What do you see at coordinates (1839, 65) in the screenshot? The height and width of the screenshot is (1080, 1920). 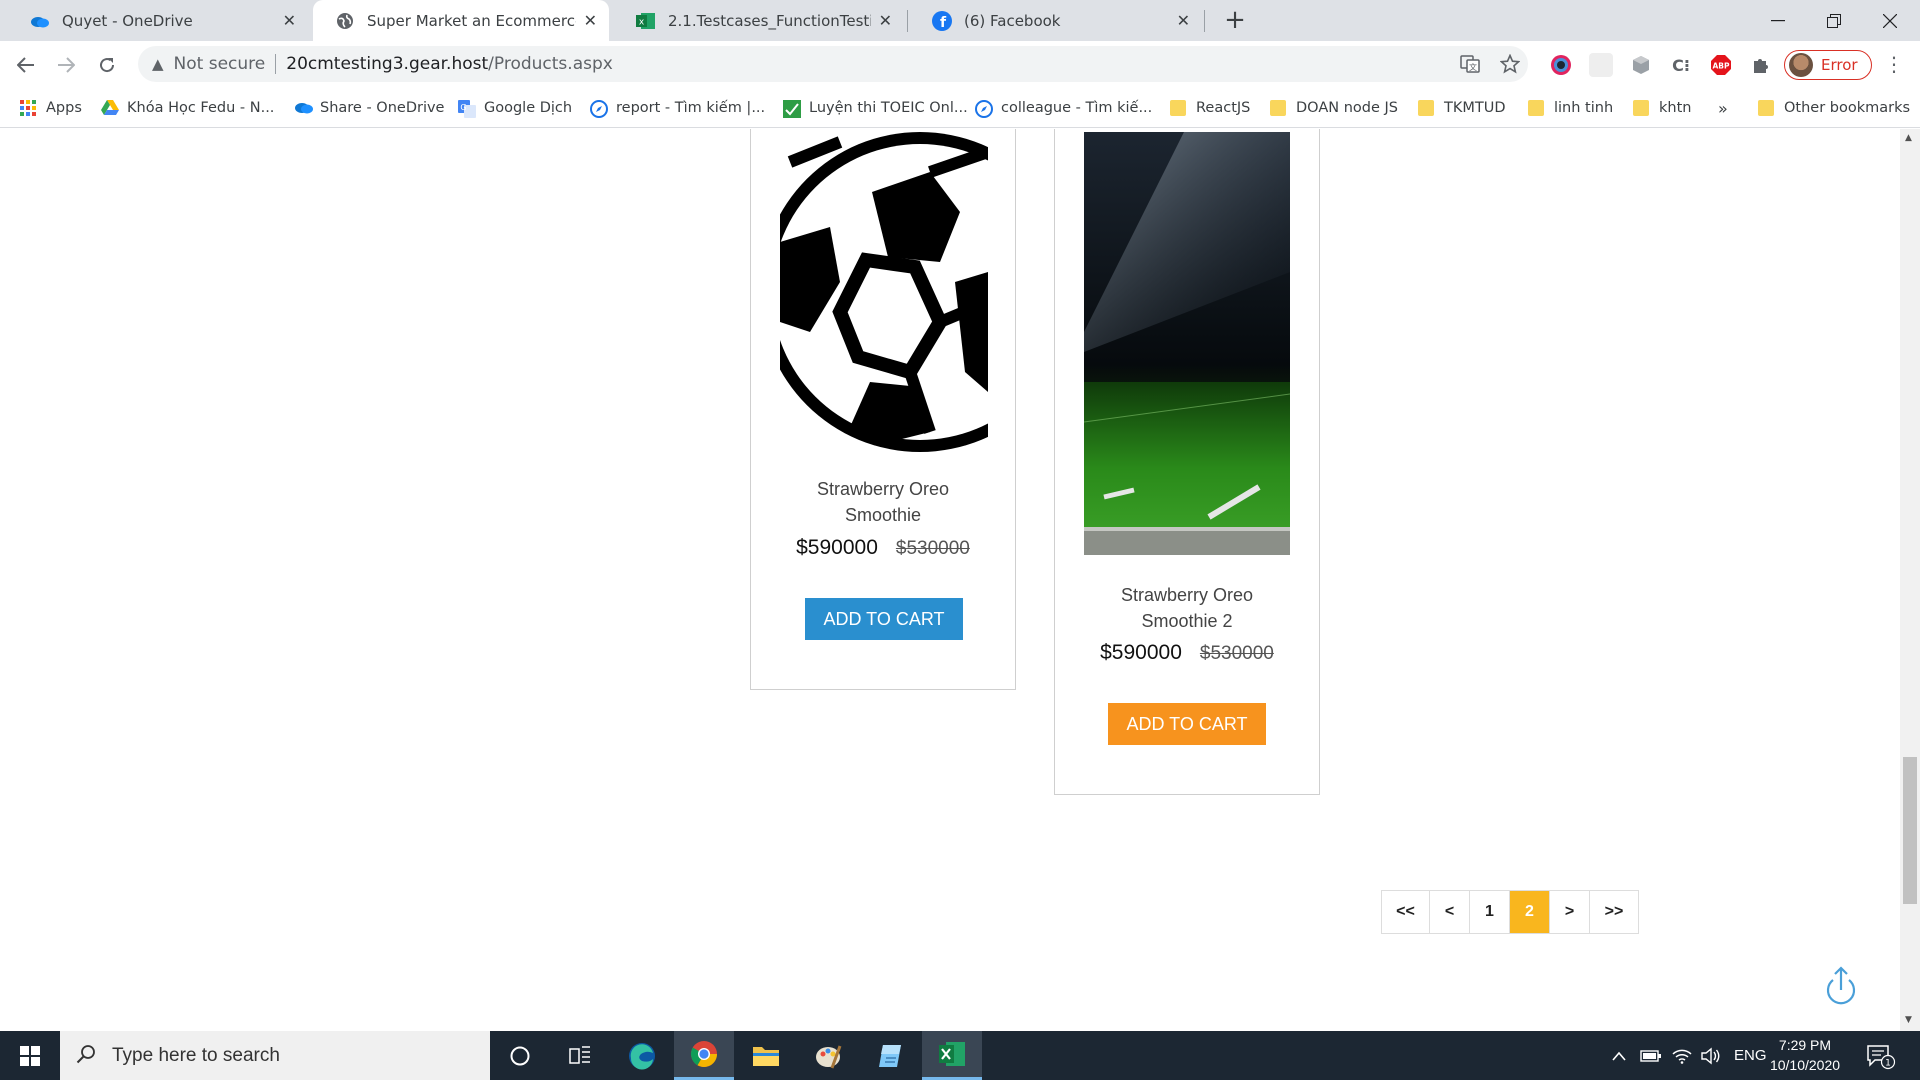 I see `profile-error-label: Error` at bounding box center [1839, 65].